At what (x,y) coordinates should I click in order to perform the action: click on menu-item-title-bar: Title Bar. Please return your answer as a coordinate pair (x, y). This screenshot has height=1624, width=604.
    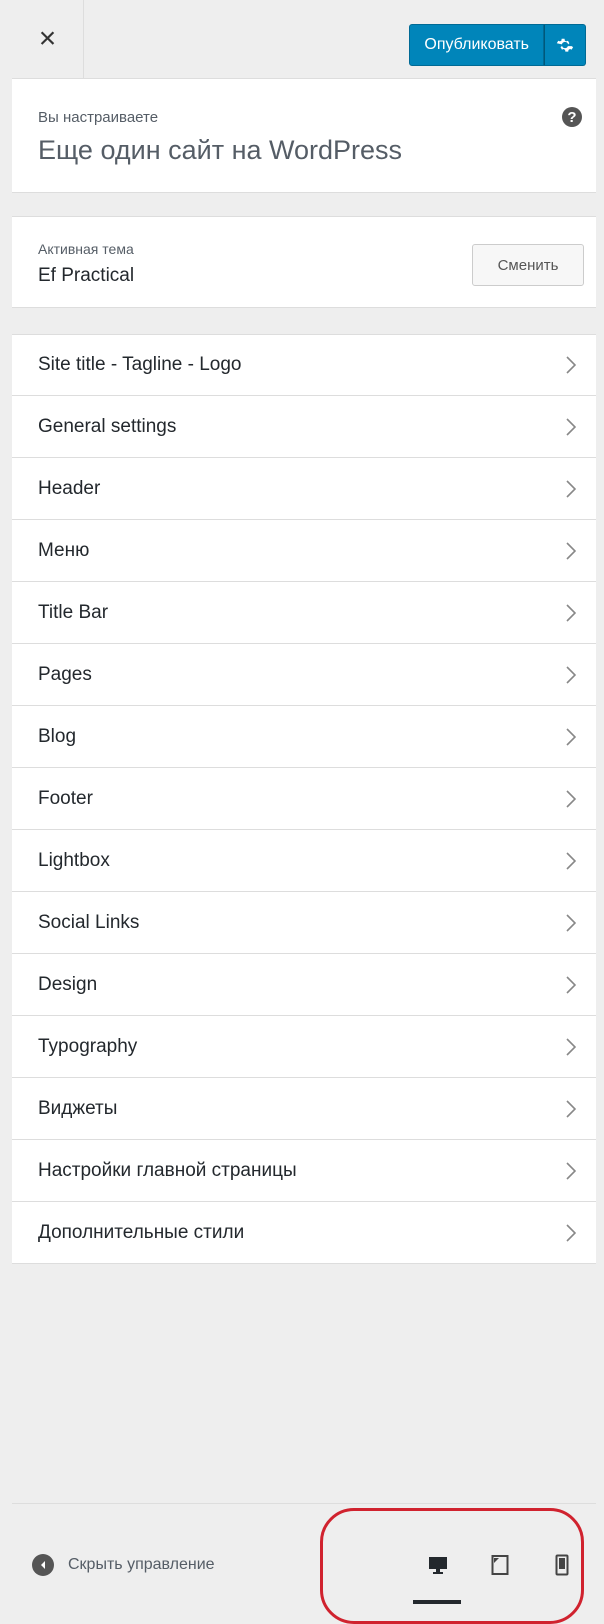
    Looking at the image, I should click on (304, 613).